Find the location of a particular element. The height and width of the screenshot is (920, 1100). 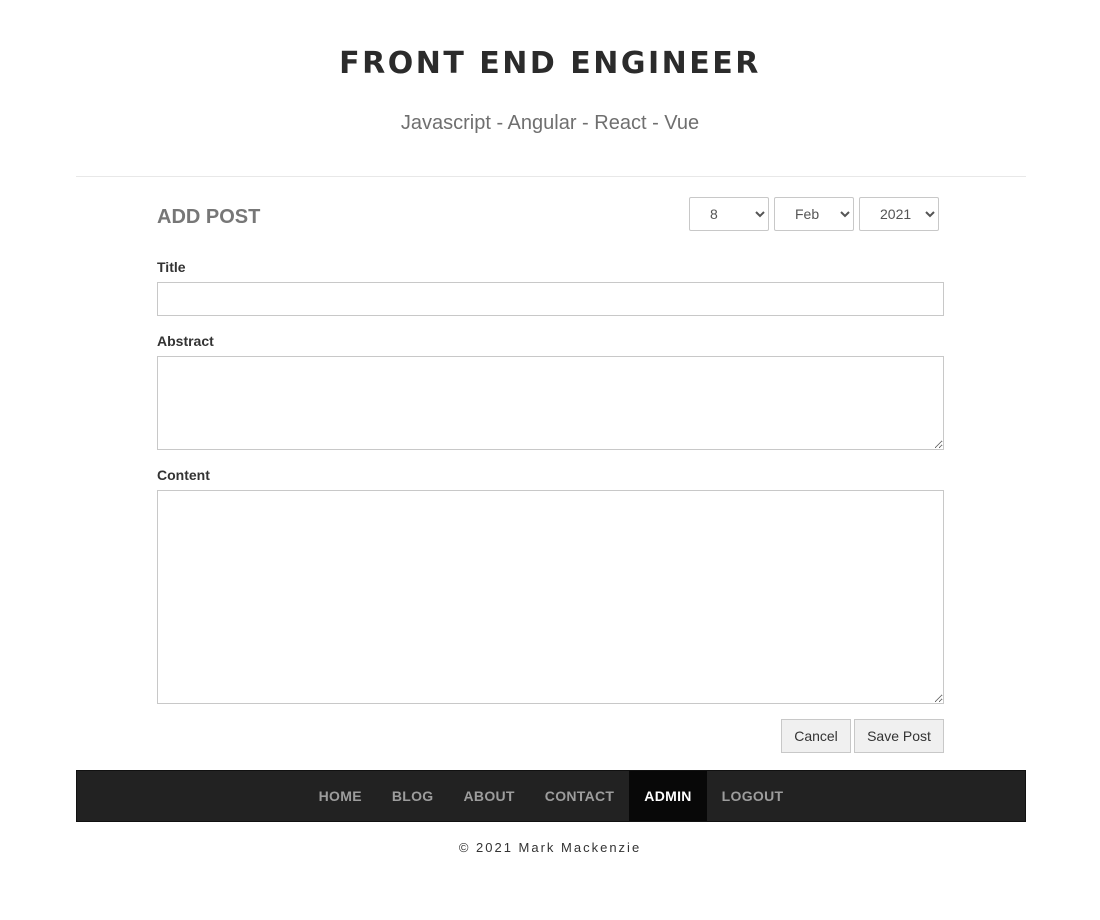

cancel-button: Cancel is located at coordinates (816, 736).